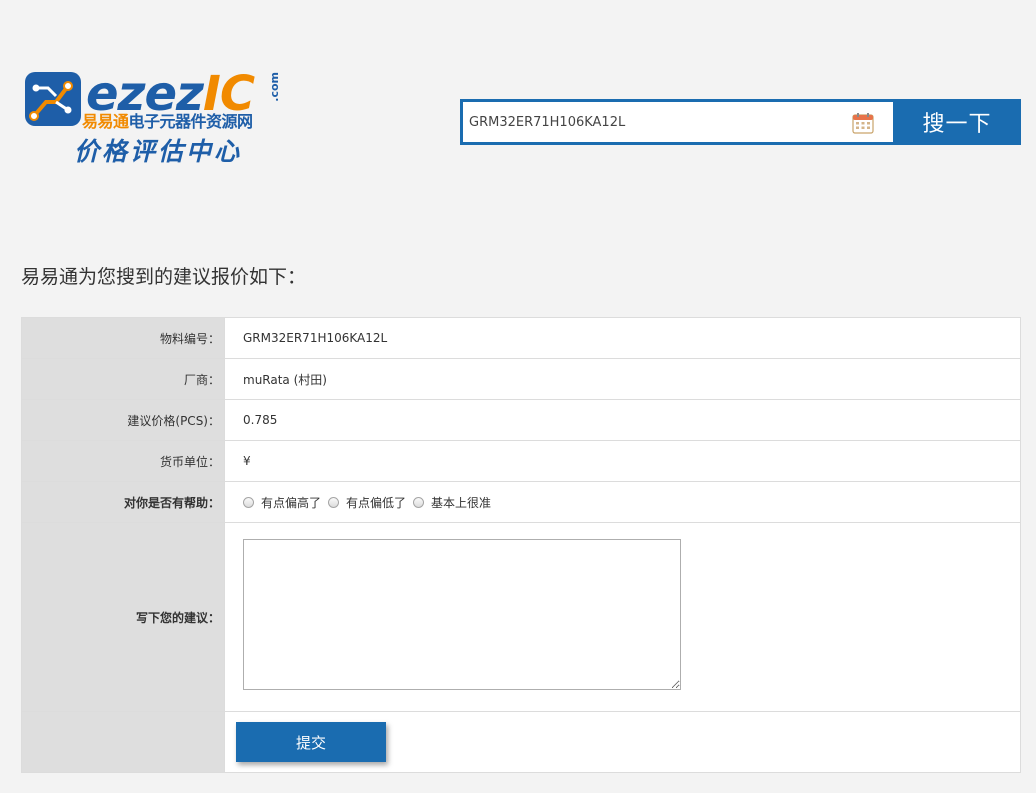 This screenshot has height=793, width=1036. What do you see at coordinates (622, 338) in the screenshot?
I see `part-number-value: GRM32ER71H106KA12L` at bounding box center [622, 338].